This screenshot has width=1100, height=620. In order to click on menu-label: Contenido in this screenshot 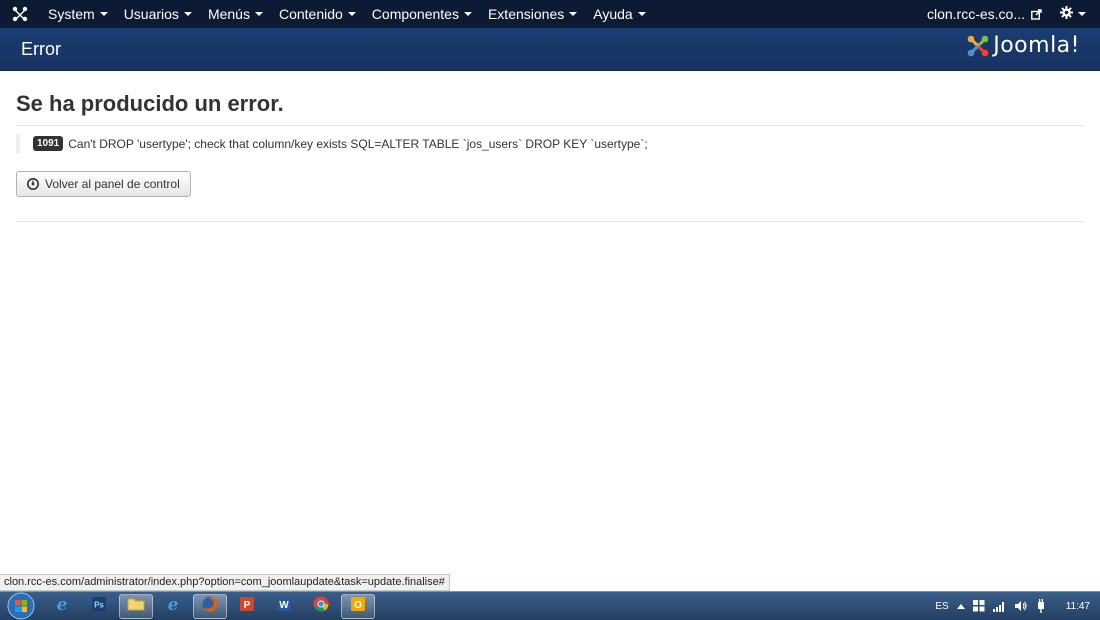, I will do `click(310, 14)`.